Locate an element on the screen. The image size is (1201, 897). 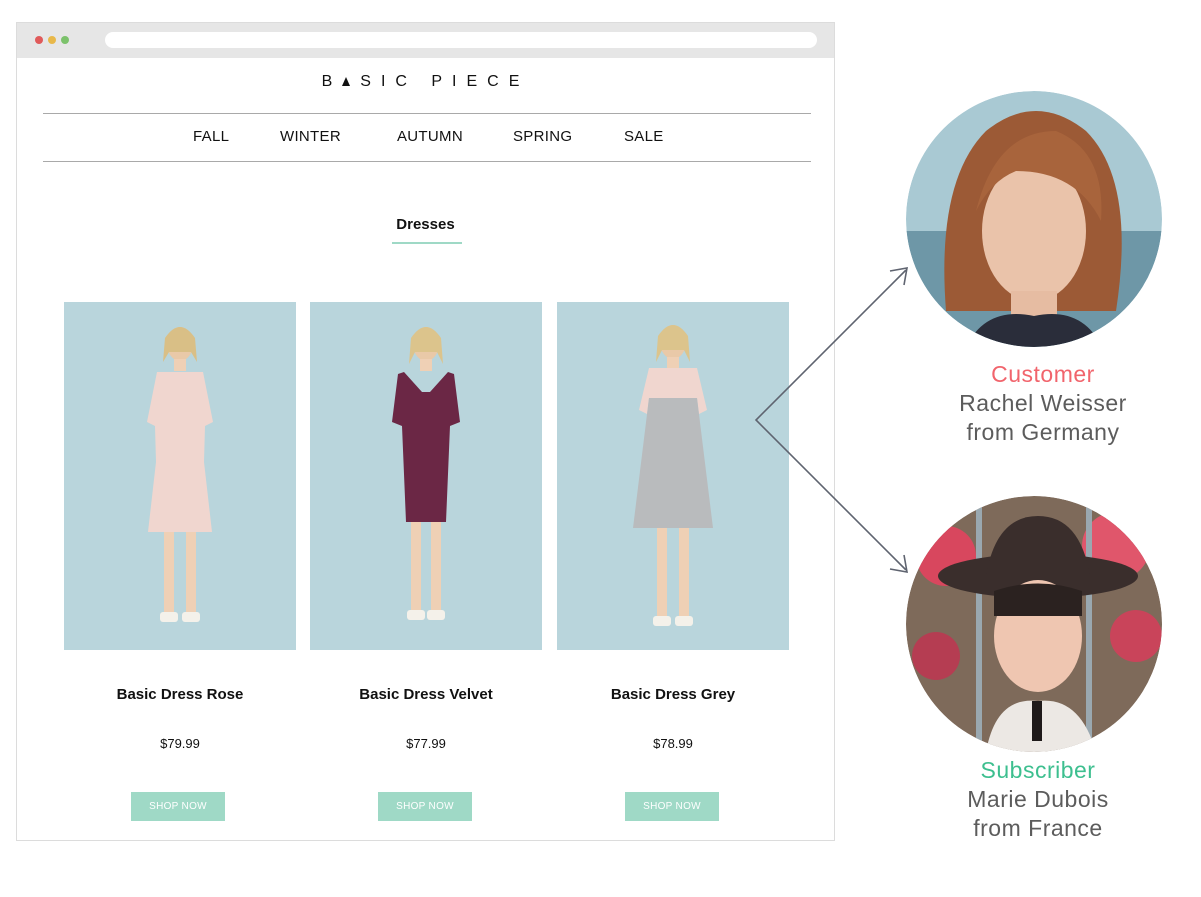
customer-caption: Customer Rachel Weisser from Germany is located at coordinates (1043, 403).